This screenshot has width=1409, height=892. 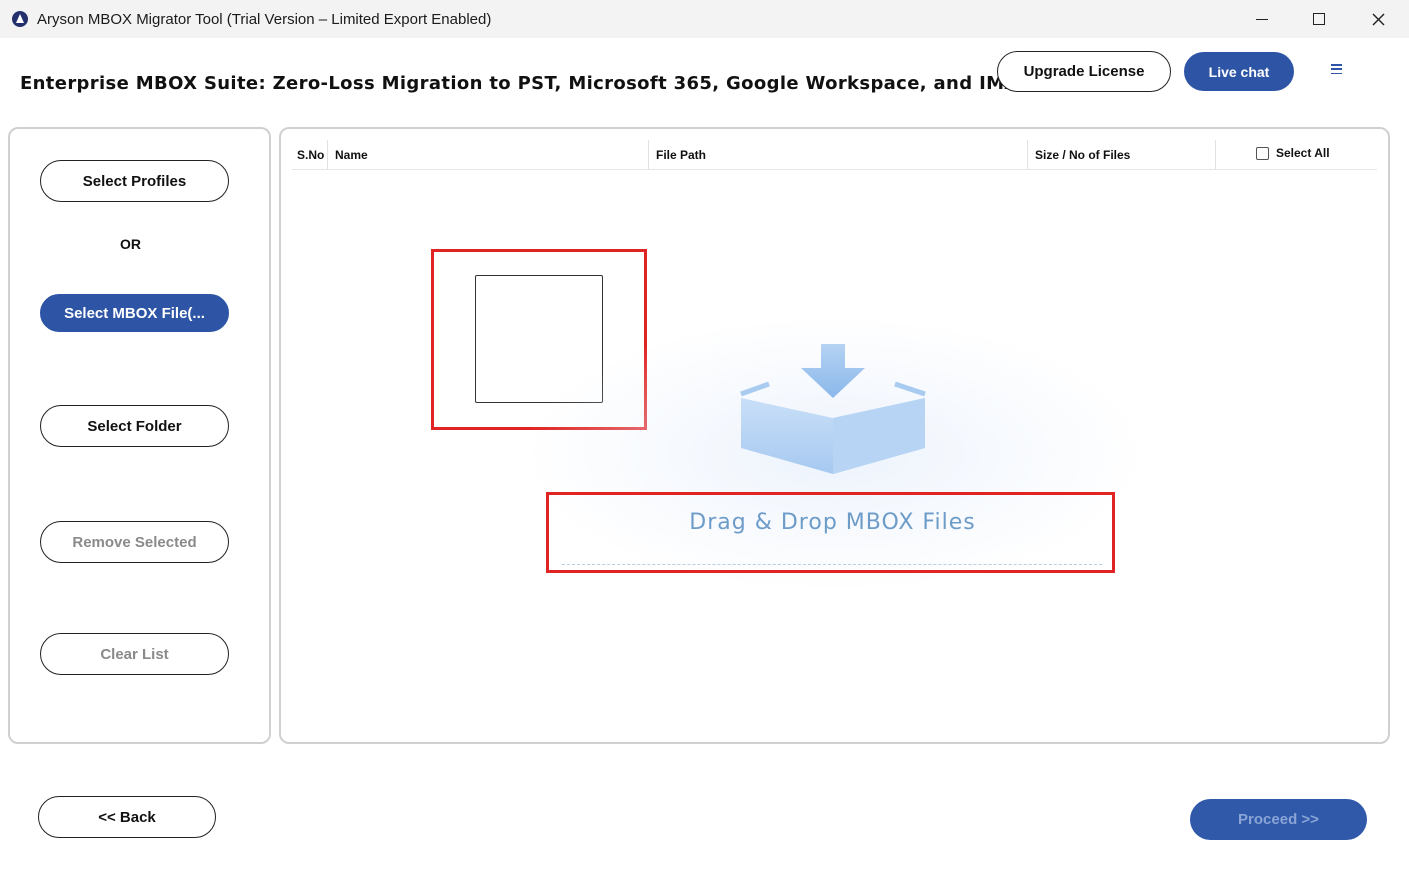 I want to click on column-file-path: File Path, so click(x=681, y=155).